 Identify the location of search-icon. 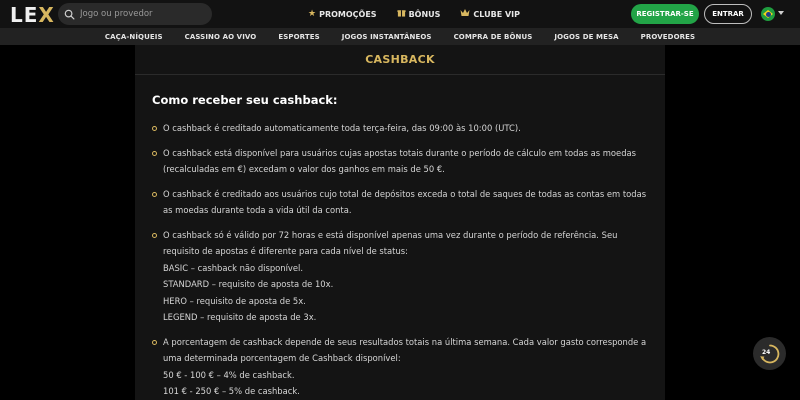
(69, 14).